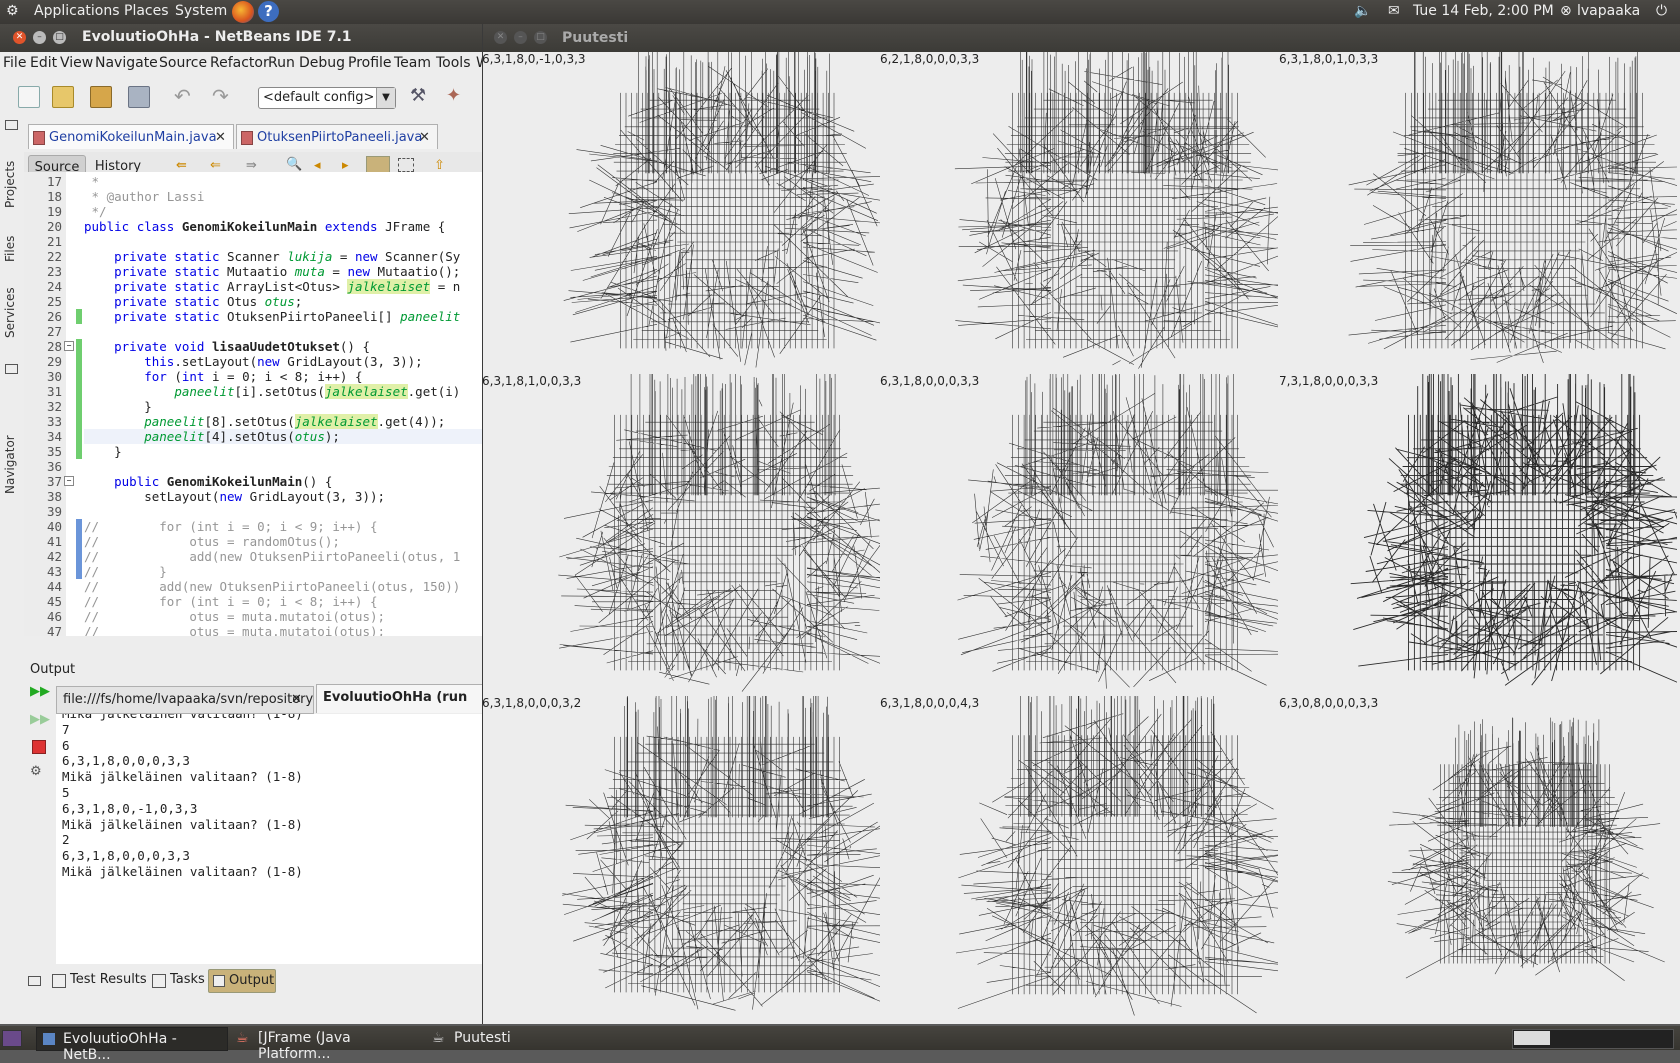  What do you see at coordinates (345, 165) in the screenshot?
I see `find-next-icon: ▸` at bounding box center [345, 165].